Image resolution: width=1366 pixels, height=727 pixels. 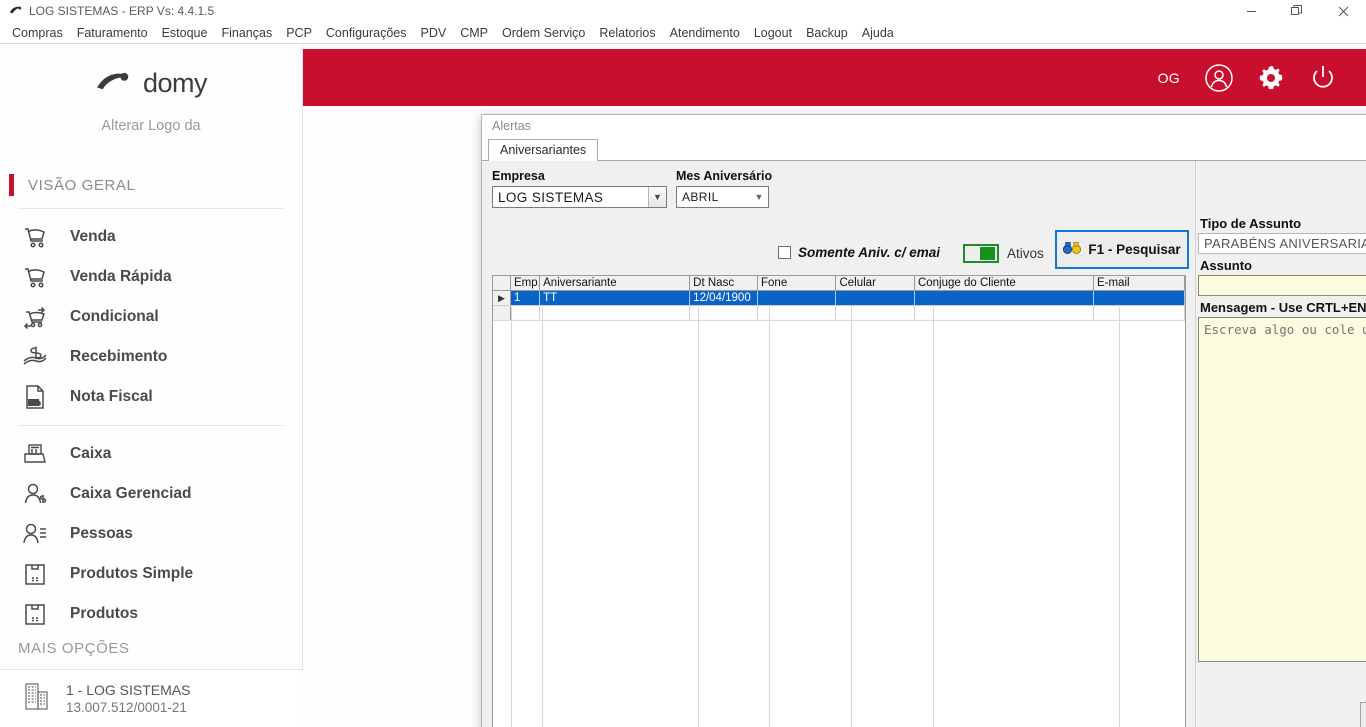 What do you see at coordinates (579, 197) in the screenshot?
I see `empresa-select: LOG SISTEMAS ▼` at bounding box center [579, 197].